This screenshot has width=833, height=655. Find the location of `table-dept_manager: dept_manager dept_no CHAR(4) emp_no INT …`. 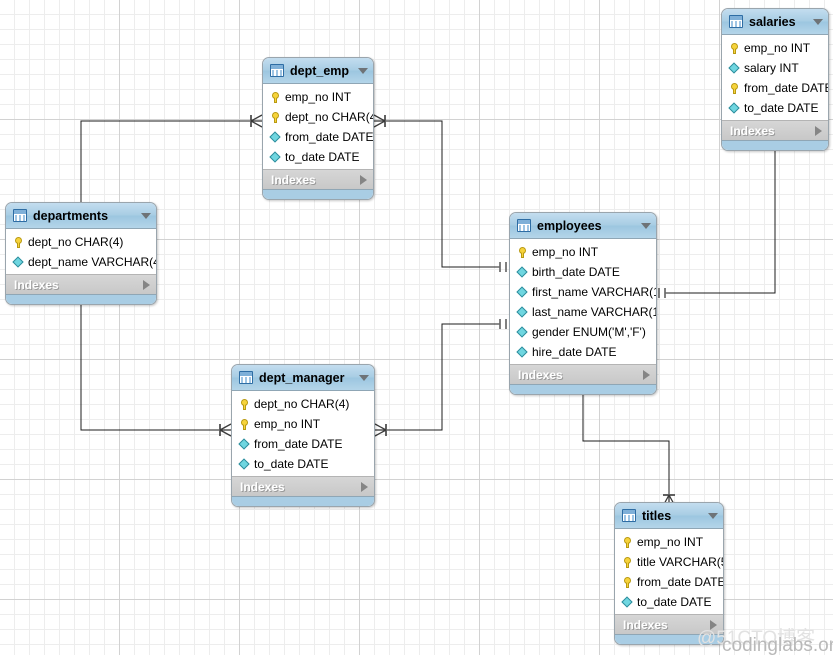

table-dept_manager: dept_manager dept_no CHAR(4) emp_no INT … is located at coordinates (303, 435).